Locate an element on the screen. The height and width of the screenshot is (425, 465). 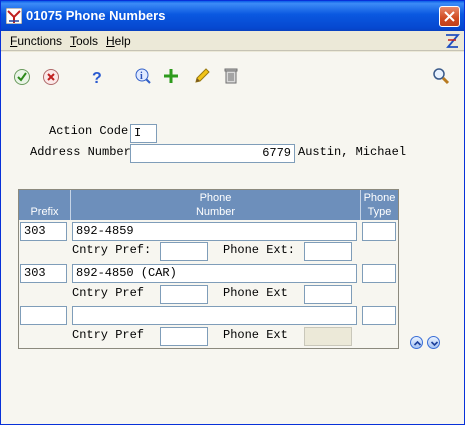
row-2-prefix-field: 303 is located at coordinates (43, 273).